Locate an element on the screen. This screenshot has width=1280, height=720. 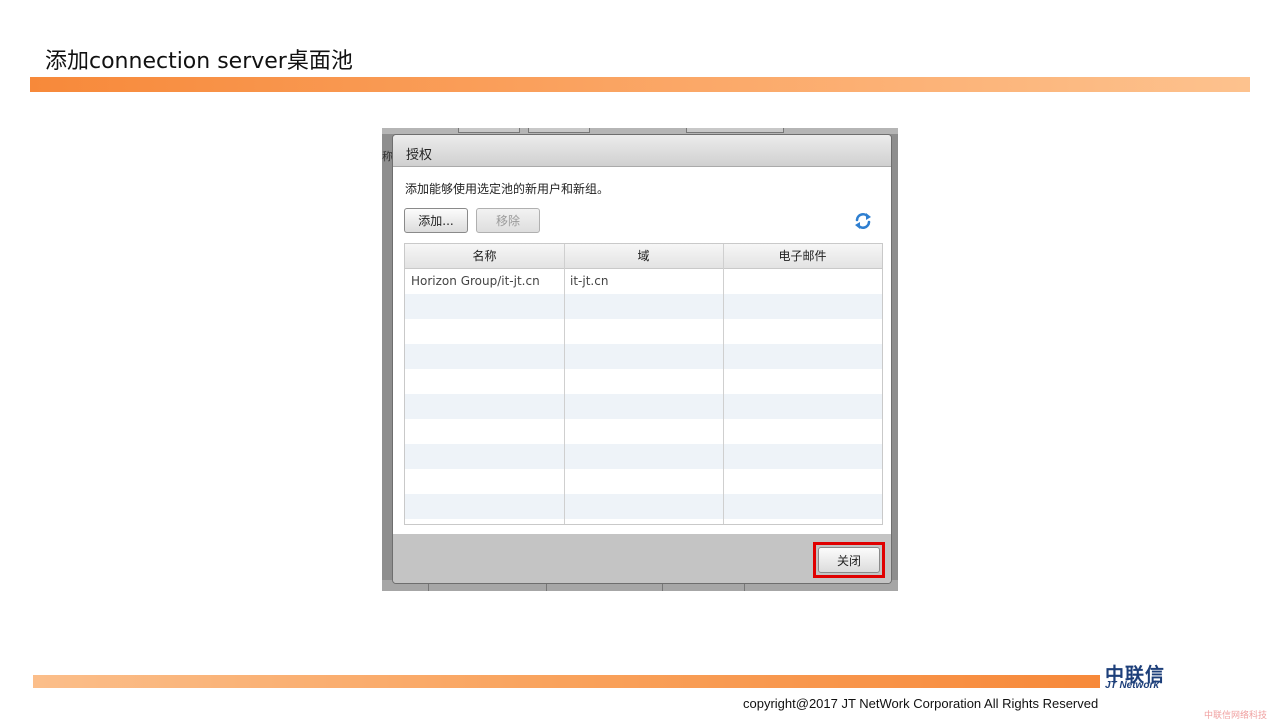
dialog-footer: 关闭 is located at coordinates (642, 558).